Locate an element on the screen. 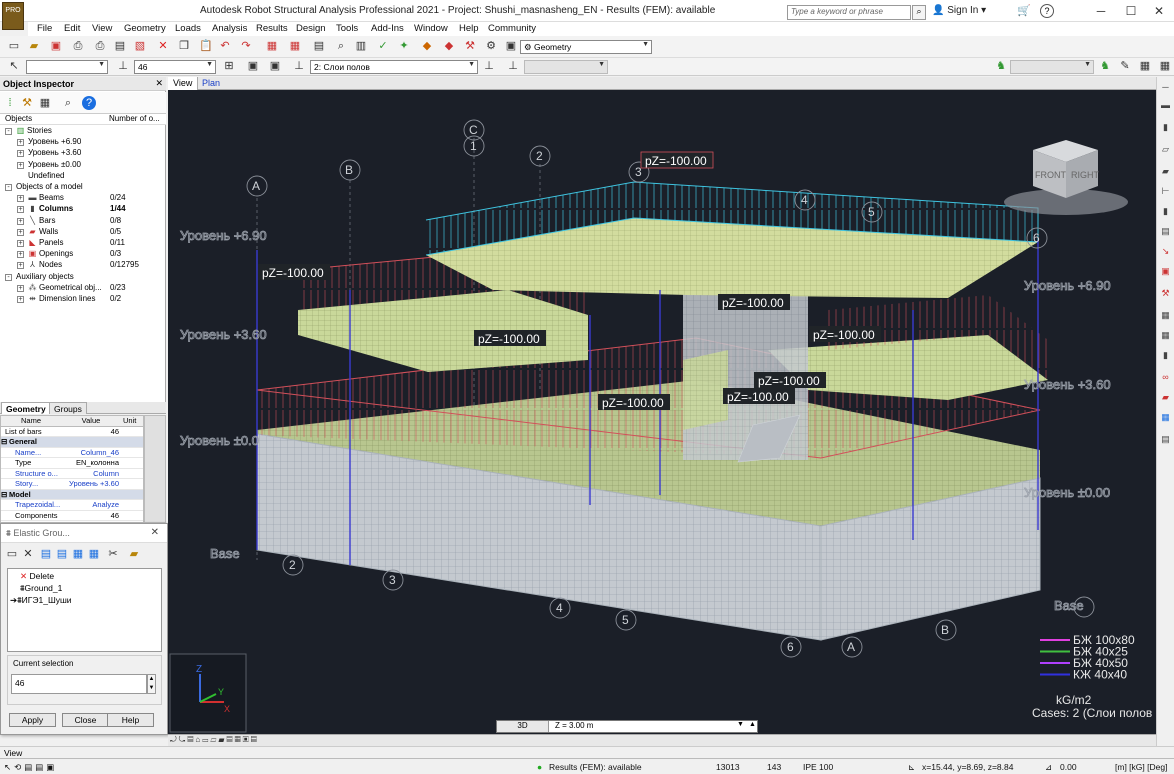 Image resolution: width=1174 pixels, height=774 pixels. tree-item: + ◣ Panels 0/11 is located at coordinates (81, 243).